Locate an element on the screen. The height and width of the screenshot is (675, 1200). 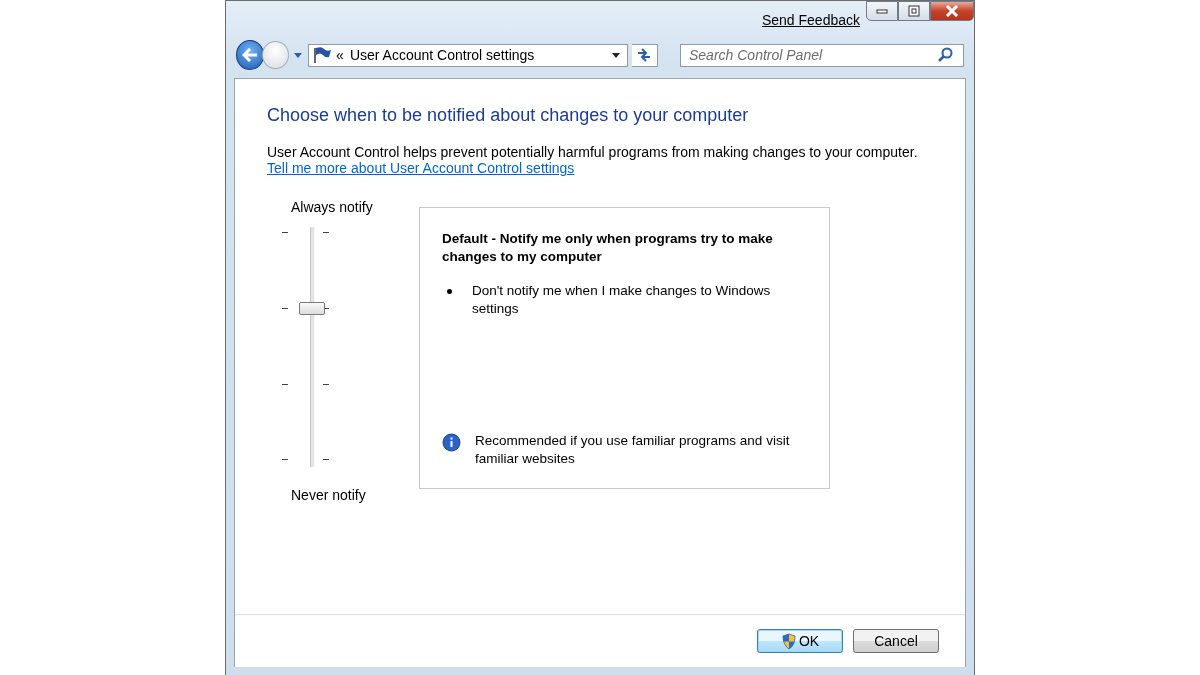
slider-bottom-label: Never notify is located at coordinates (329, 495).